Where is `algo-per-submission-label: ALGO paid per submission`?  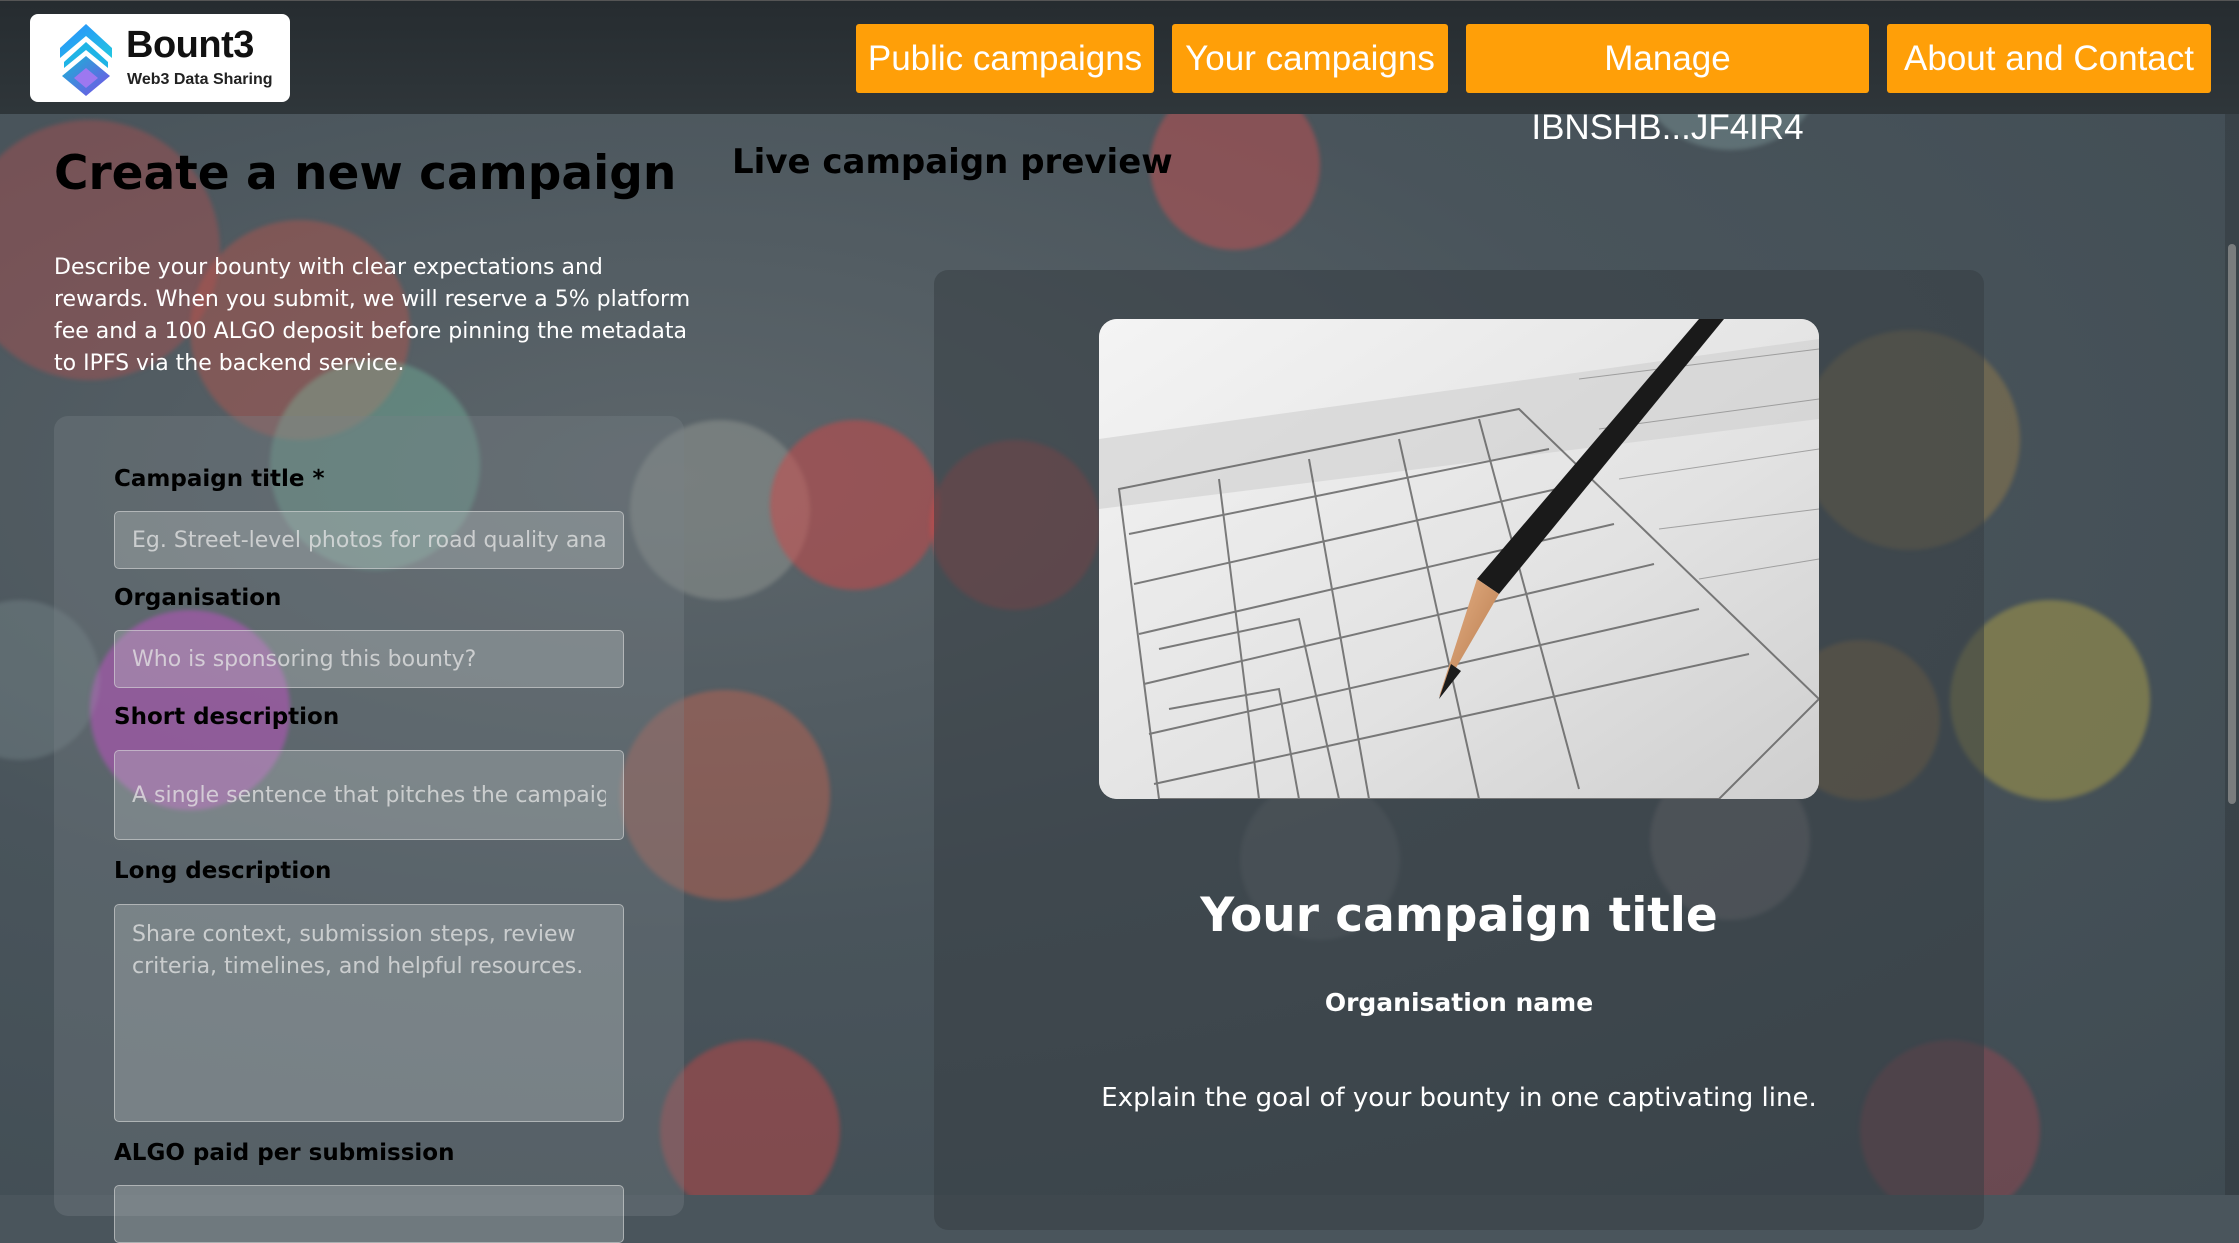 algo-per-submission-label: ALGO paid per submission is located at coordinates (284, 1153).